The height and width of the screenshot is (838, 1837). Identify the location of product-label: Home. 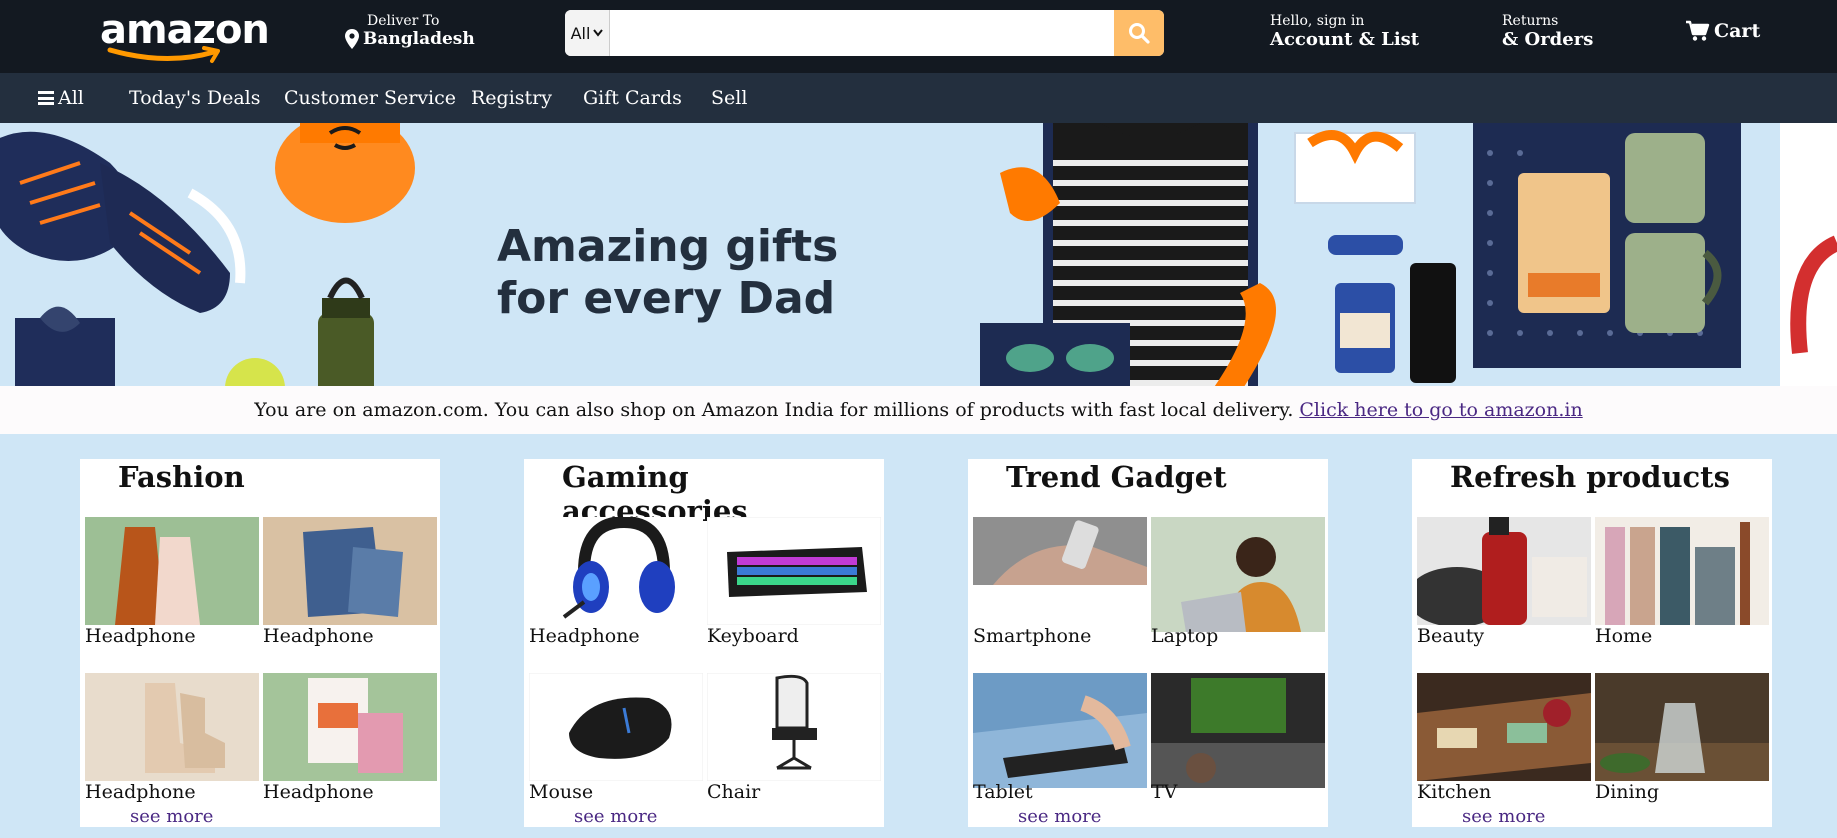
(1624, 636).